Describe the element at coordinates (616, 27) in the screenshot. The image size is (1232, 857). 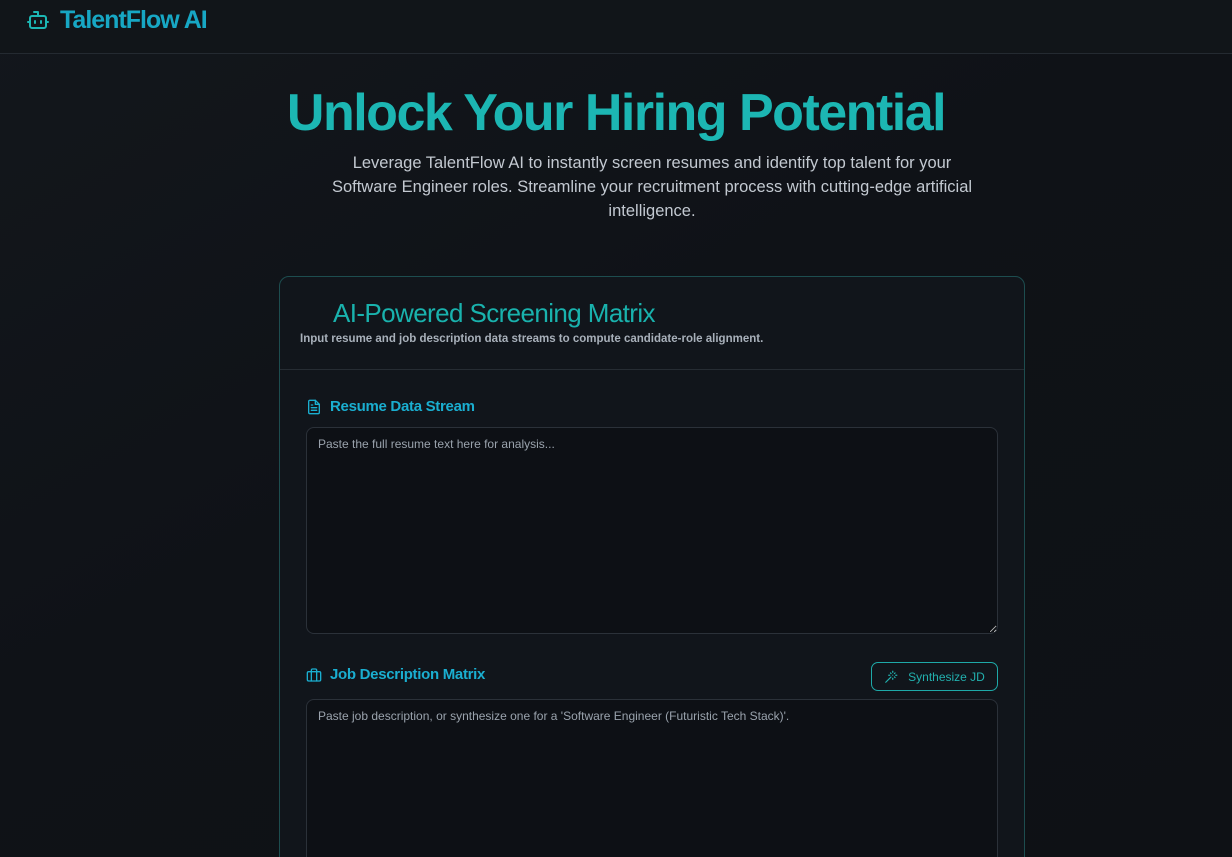
I see `top-navbar: TalentFlow AI` at that location.